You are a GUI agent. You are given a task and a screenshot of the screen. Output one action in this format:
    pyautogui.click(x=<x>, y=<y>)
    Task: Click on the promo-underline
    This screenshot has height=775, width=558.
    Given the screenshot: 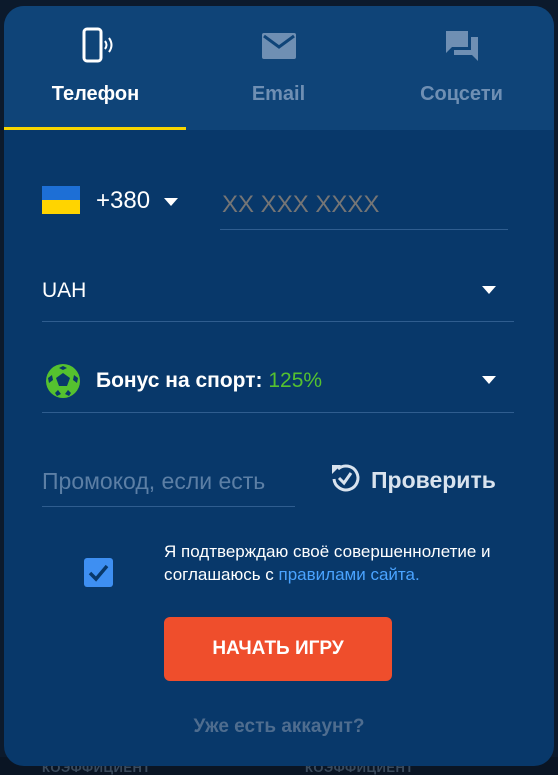 What is the action you would take?
    pyautogui.click(x=168, y=506)
    